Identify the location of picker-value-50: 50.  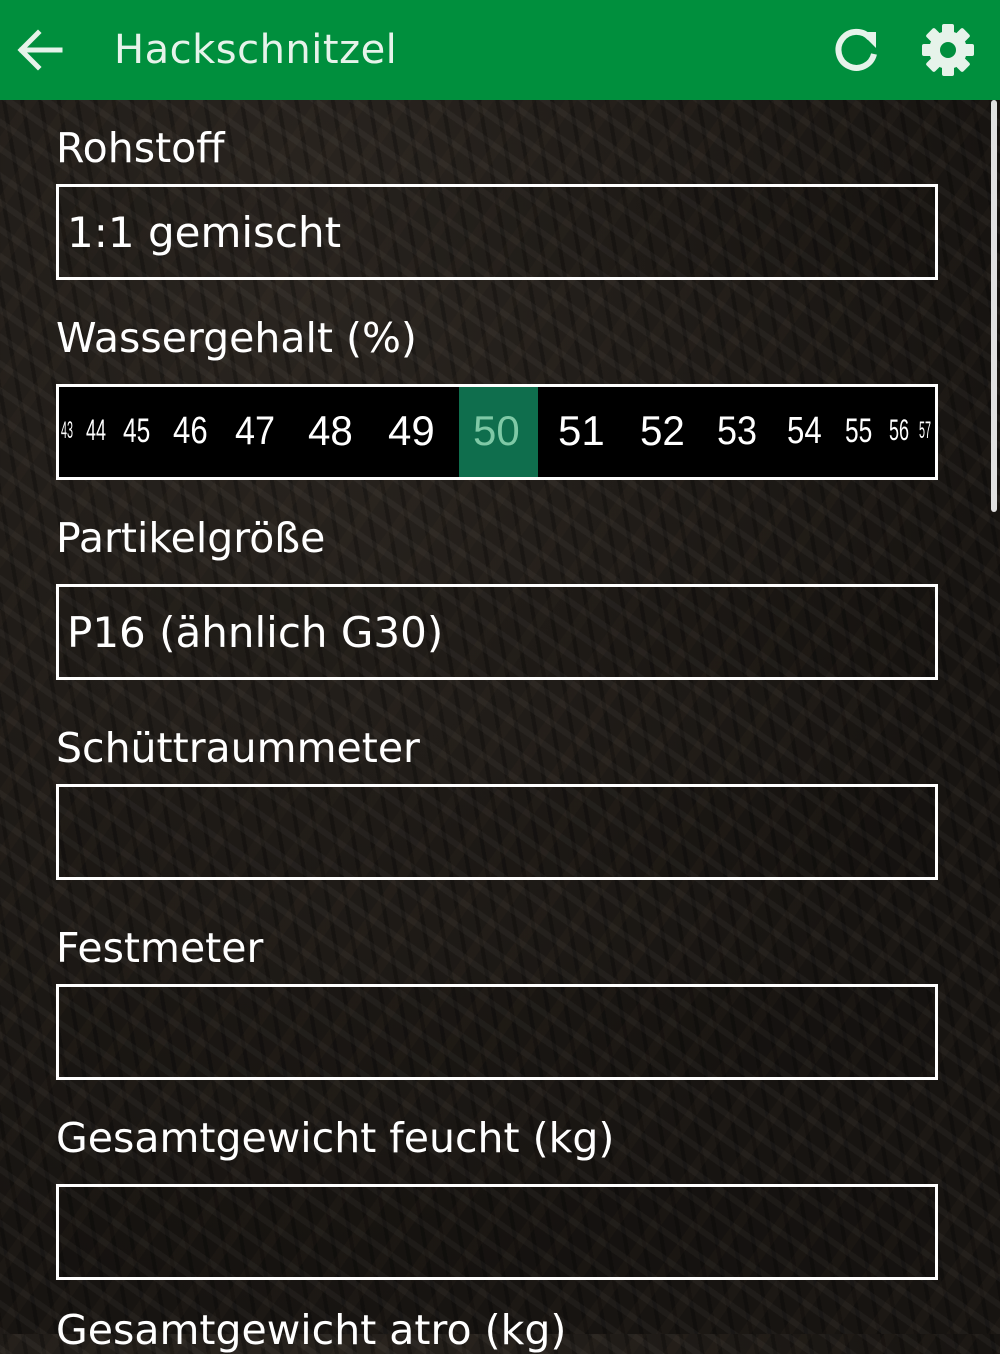
(496, 431).